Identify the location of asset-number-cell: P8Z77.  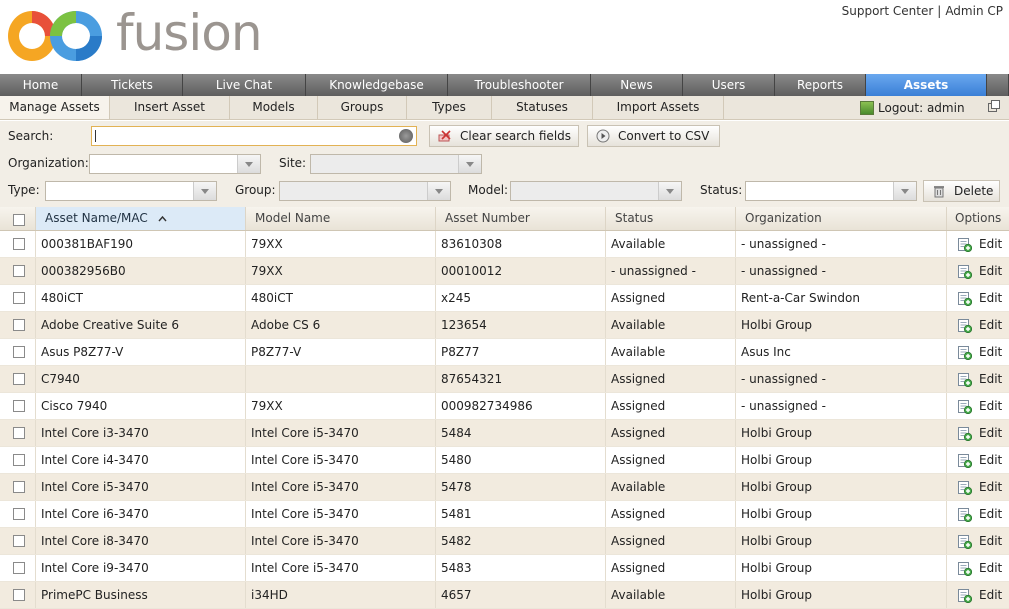
(521, 352).